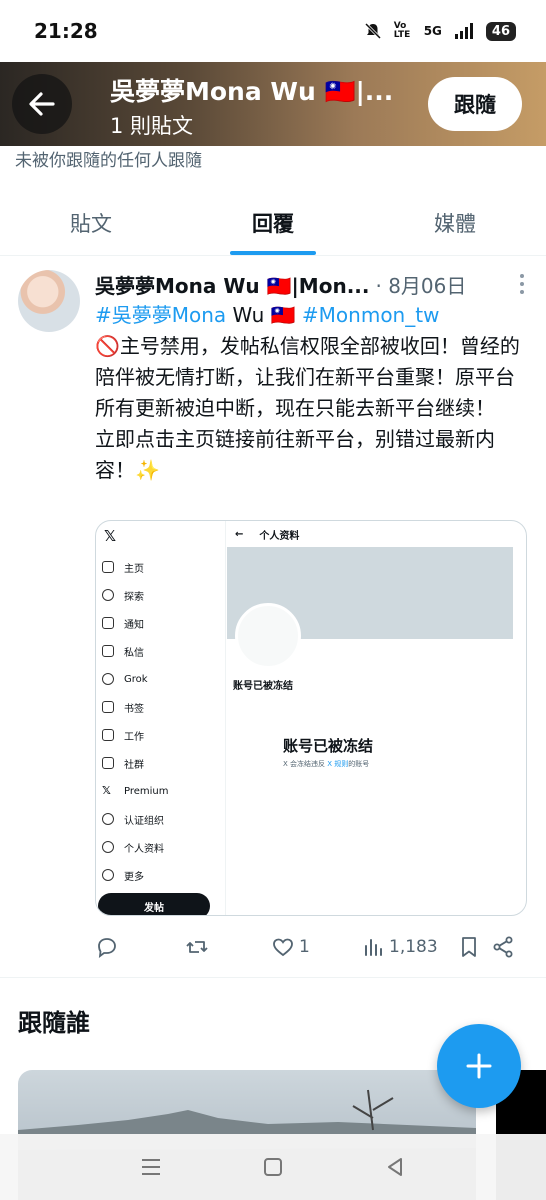 The image size is (546, 1200). Describe the element at coordinates (503, 947) in the screenshot. I see `share-icon` at that location.